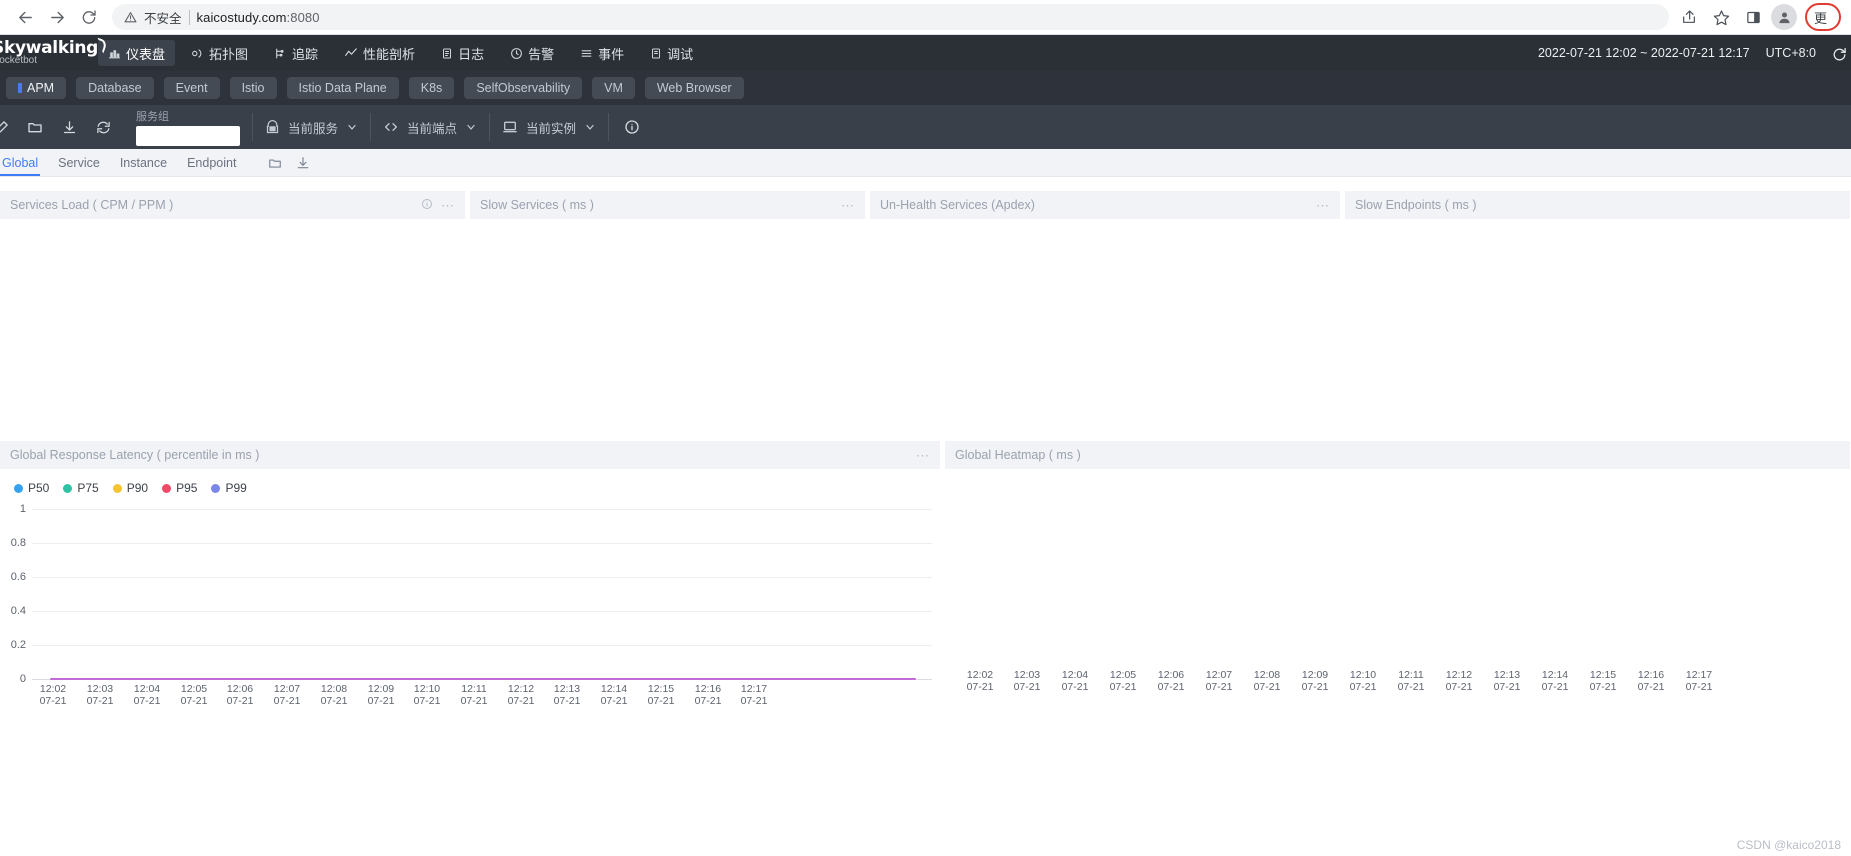  What do you see at coordinates (179, 488) in the screenshot?
I see `legend-item-p95: P95` at bounding box center [179, 488].